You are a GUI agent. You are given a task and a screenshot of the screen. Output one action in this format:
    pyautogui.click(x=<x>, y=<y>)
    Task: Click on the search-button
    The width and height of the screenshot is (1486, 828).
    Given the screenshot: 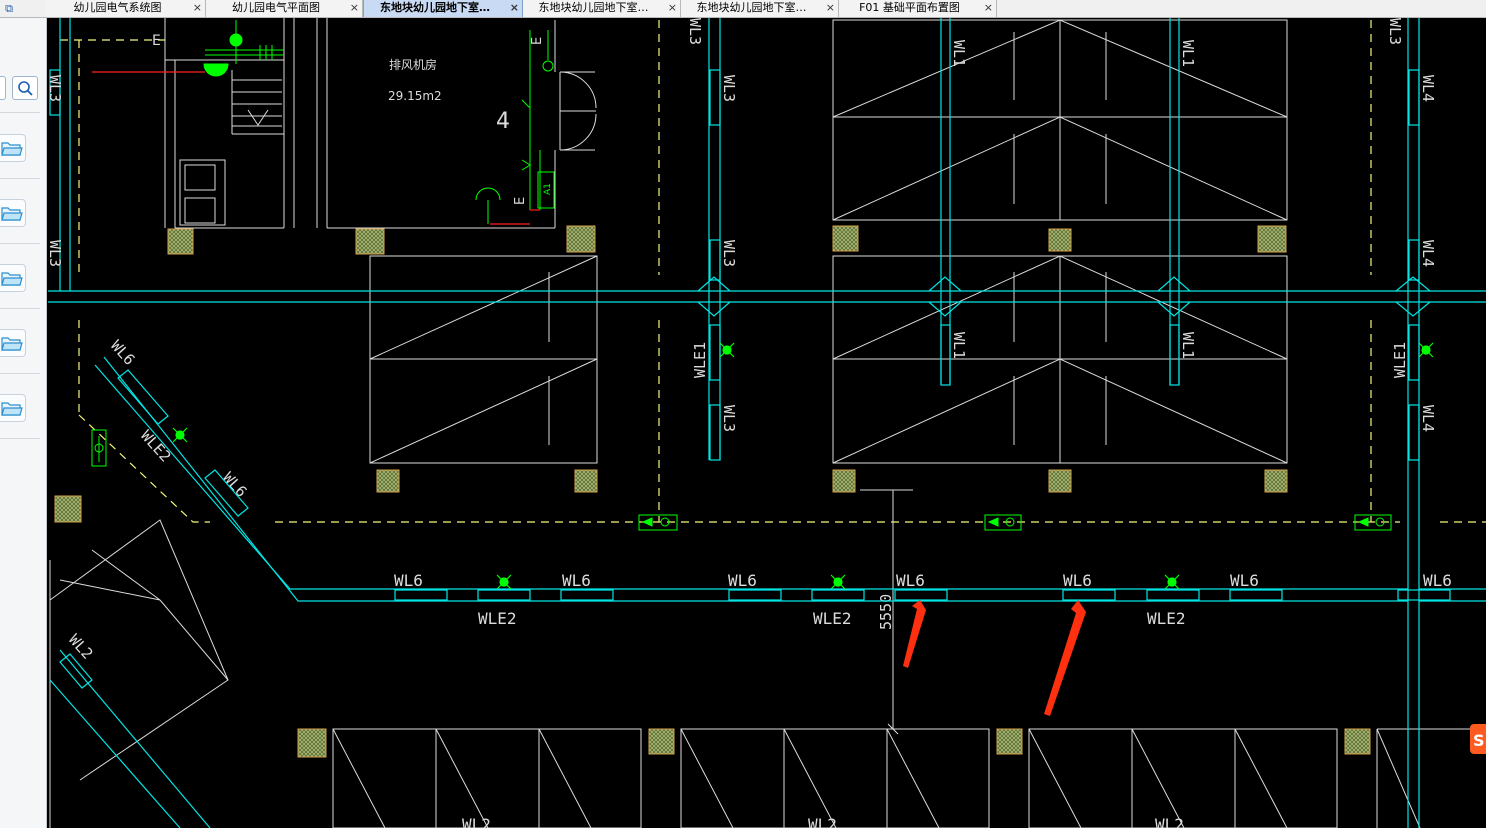 What is the action you would take?
    pyautogui.click(x=25, y=88)
    